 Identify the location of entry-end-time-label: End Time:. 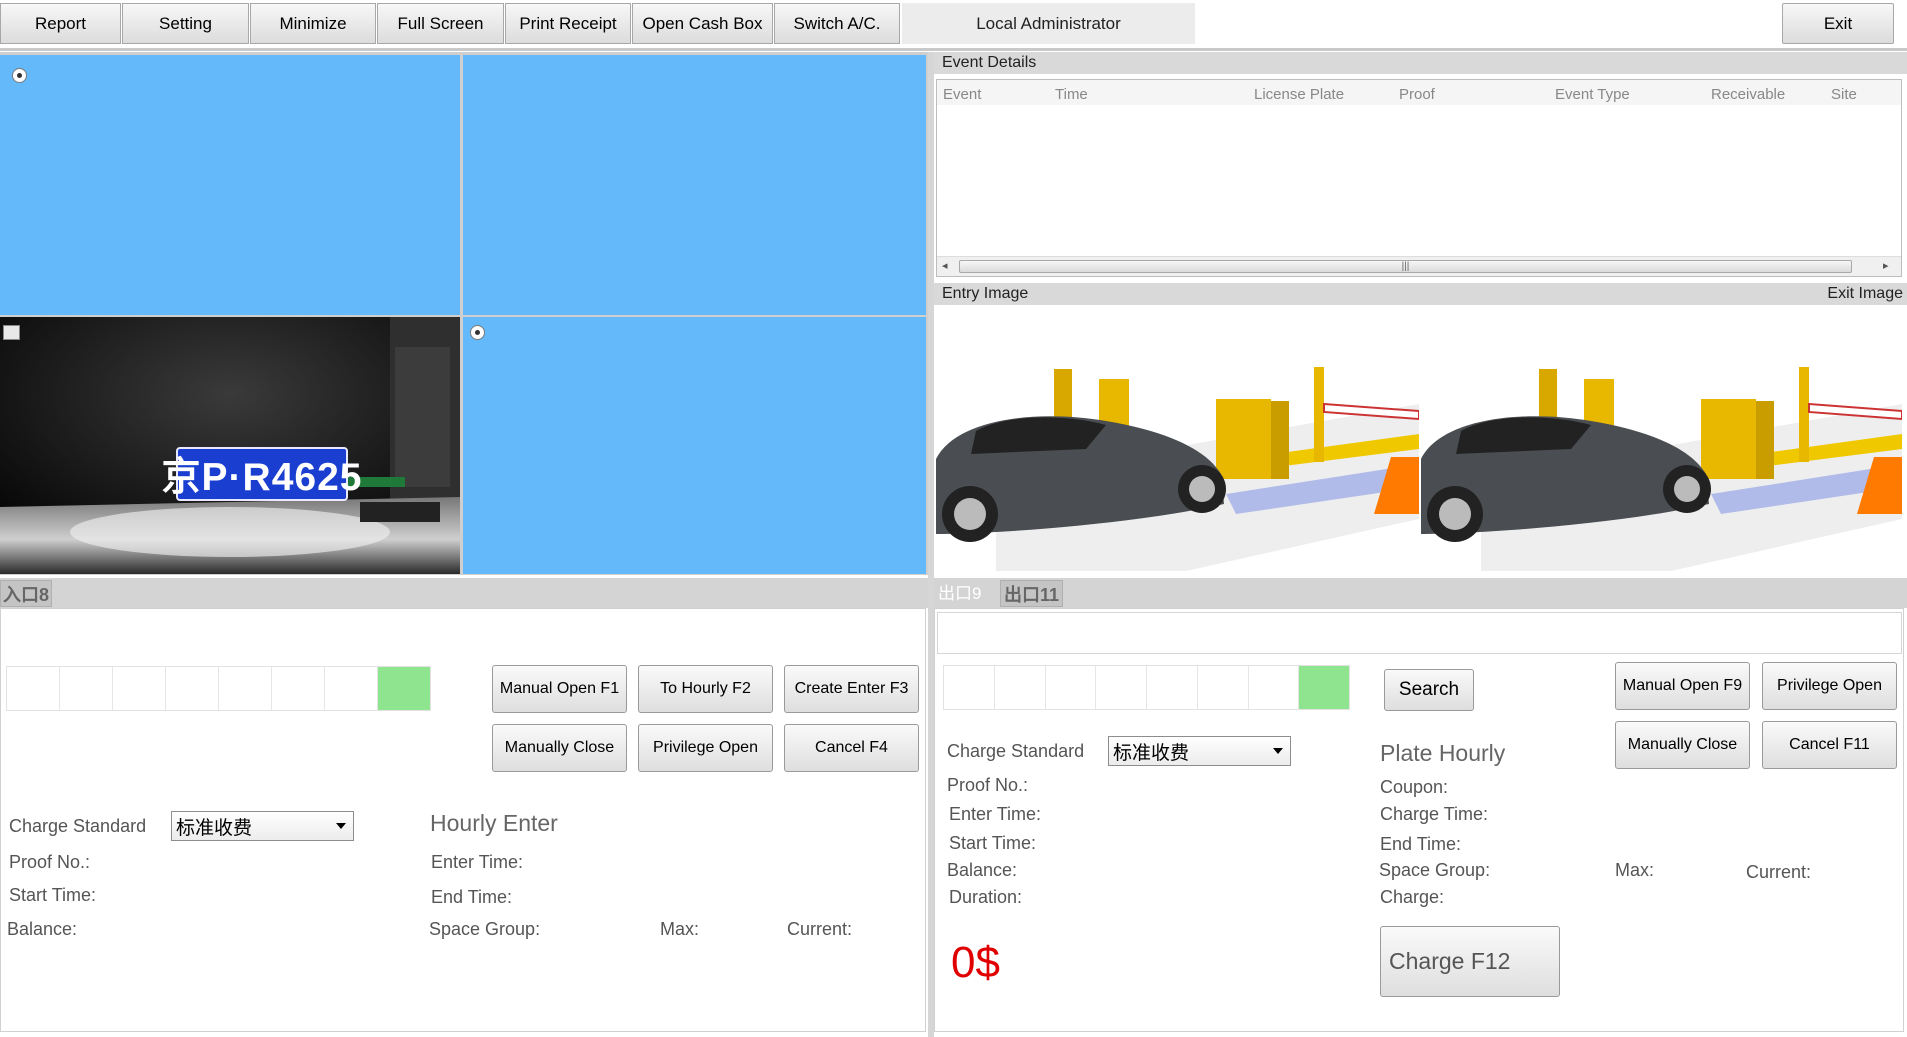
(472, 897).